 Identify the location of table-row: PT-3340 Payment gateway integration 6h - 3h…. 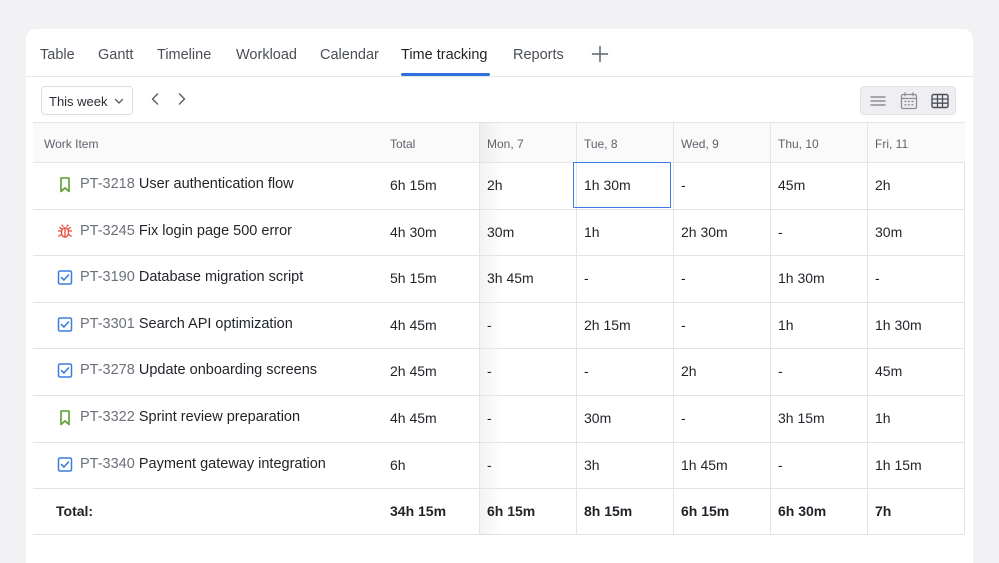
(499, 465).